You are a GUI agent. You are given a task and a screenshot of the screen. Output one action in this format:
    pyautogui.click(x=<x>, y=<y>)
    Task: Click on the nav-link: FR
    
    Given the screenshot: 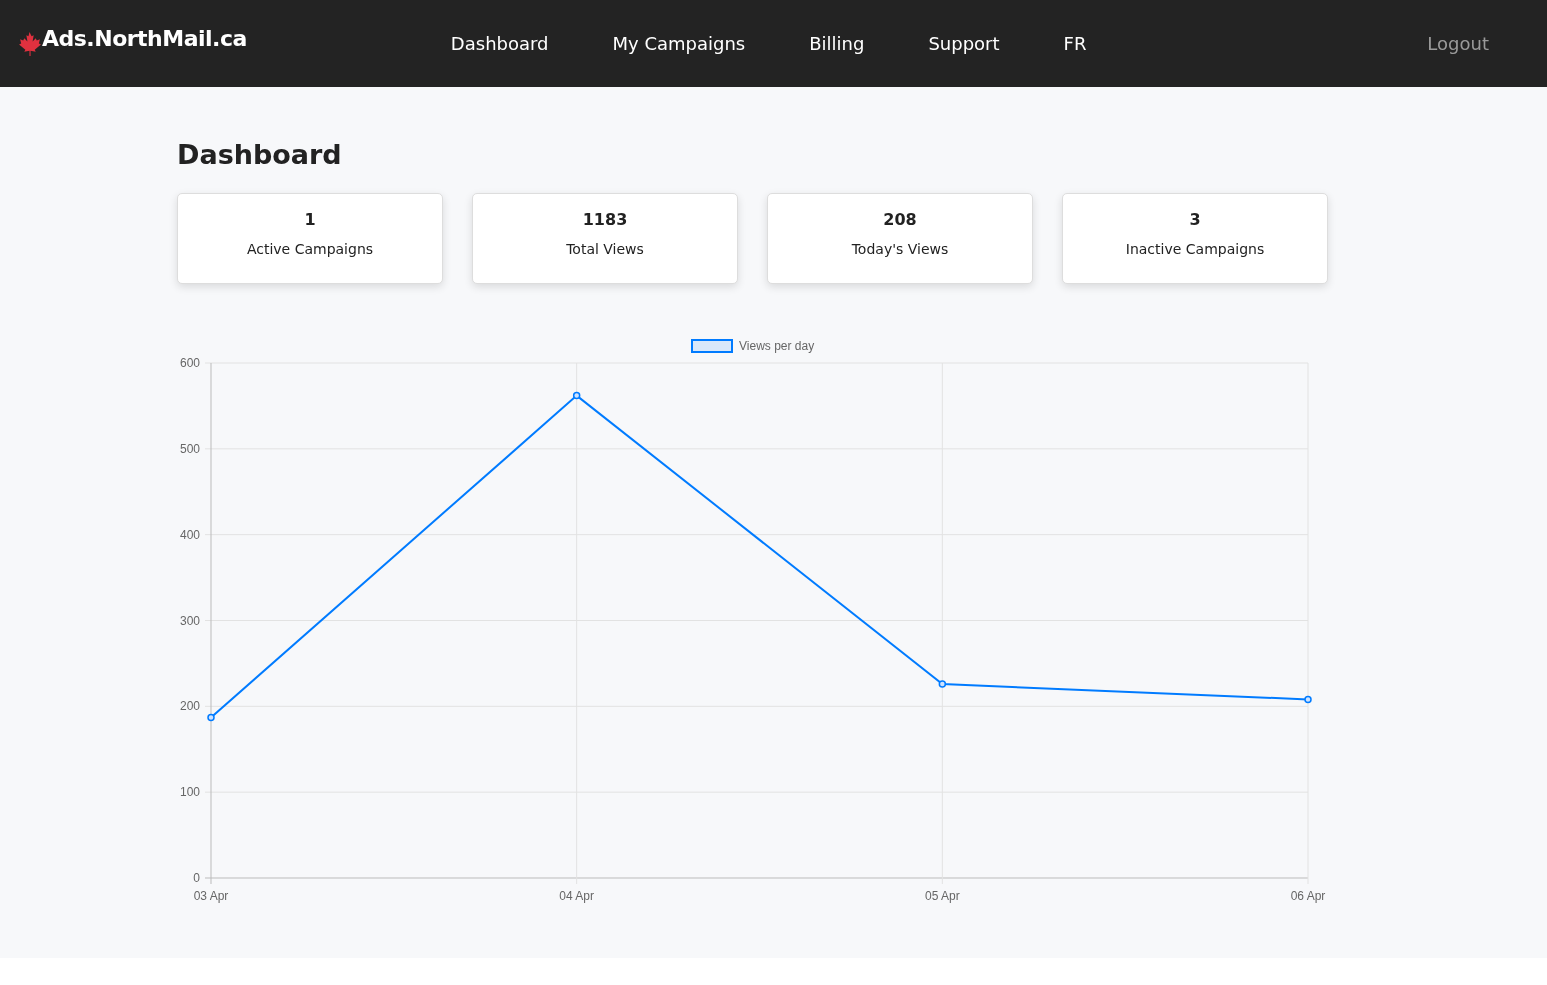 What is the action you would take?
    pyautogui.click(x=1075, y=43)
    